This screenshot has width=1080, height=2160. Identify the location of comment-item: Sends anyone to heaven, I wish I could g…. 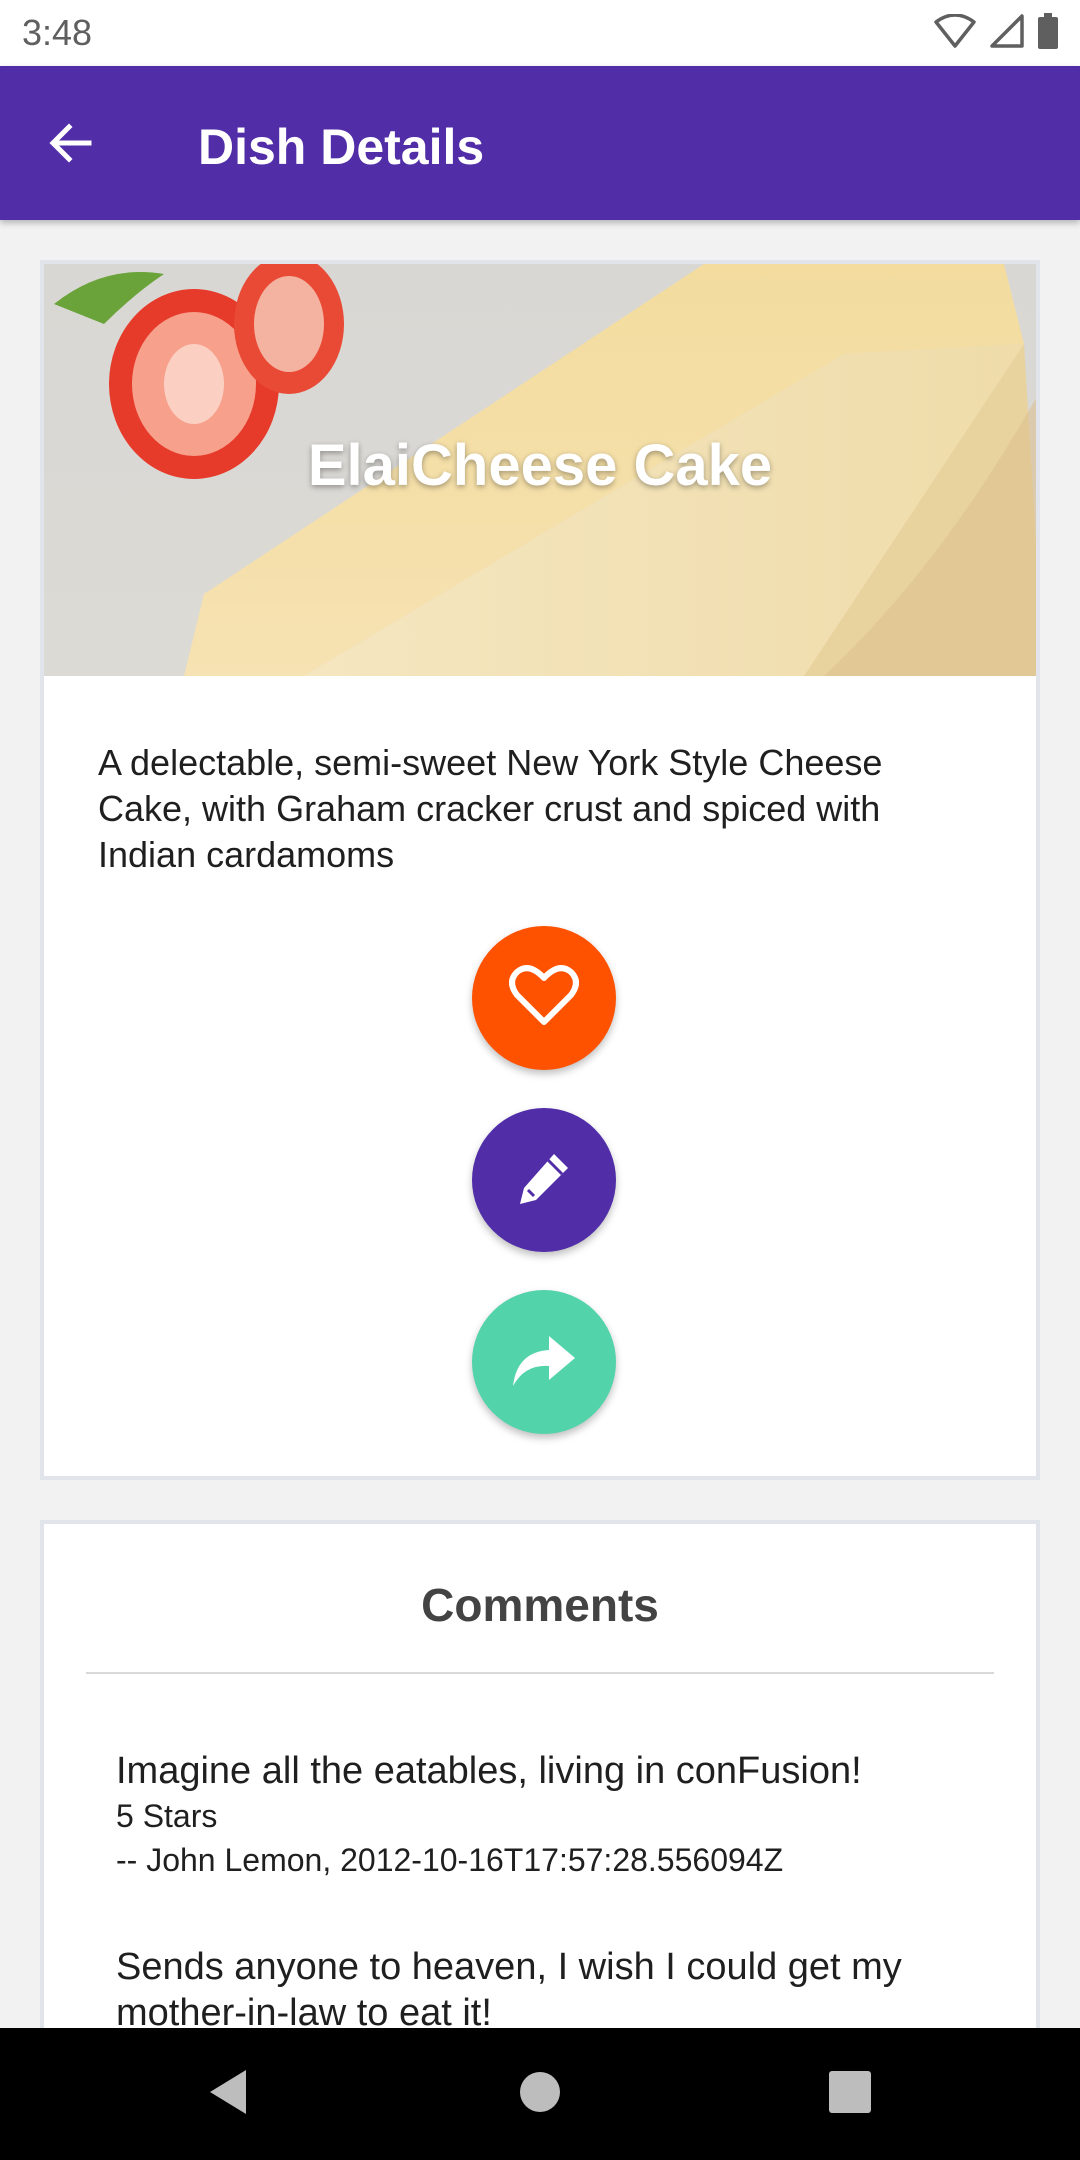
(546, 1990).